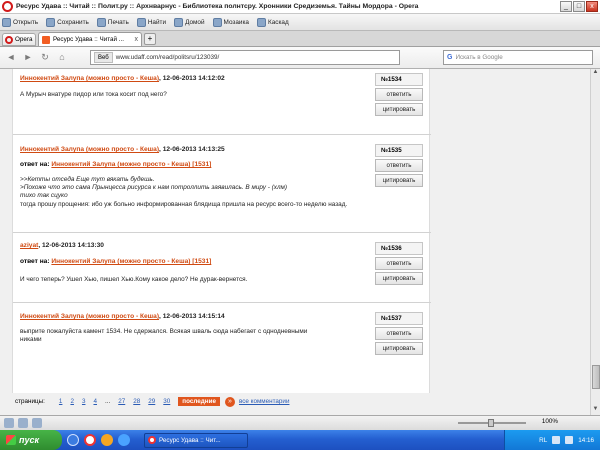 This screenshot has width=600, height=450. Describe the element at coordinates (45, 58) in the screenshot. I see `reload-button: ↻` at that location.